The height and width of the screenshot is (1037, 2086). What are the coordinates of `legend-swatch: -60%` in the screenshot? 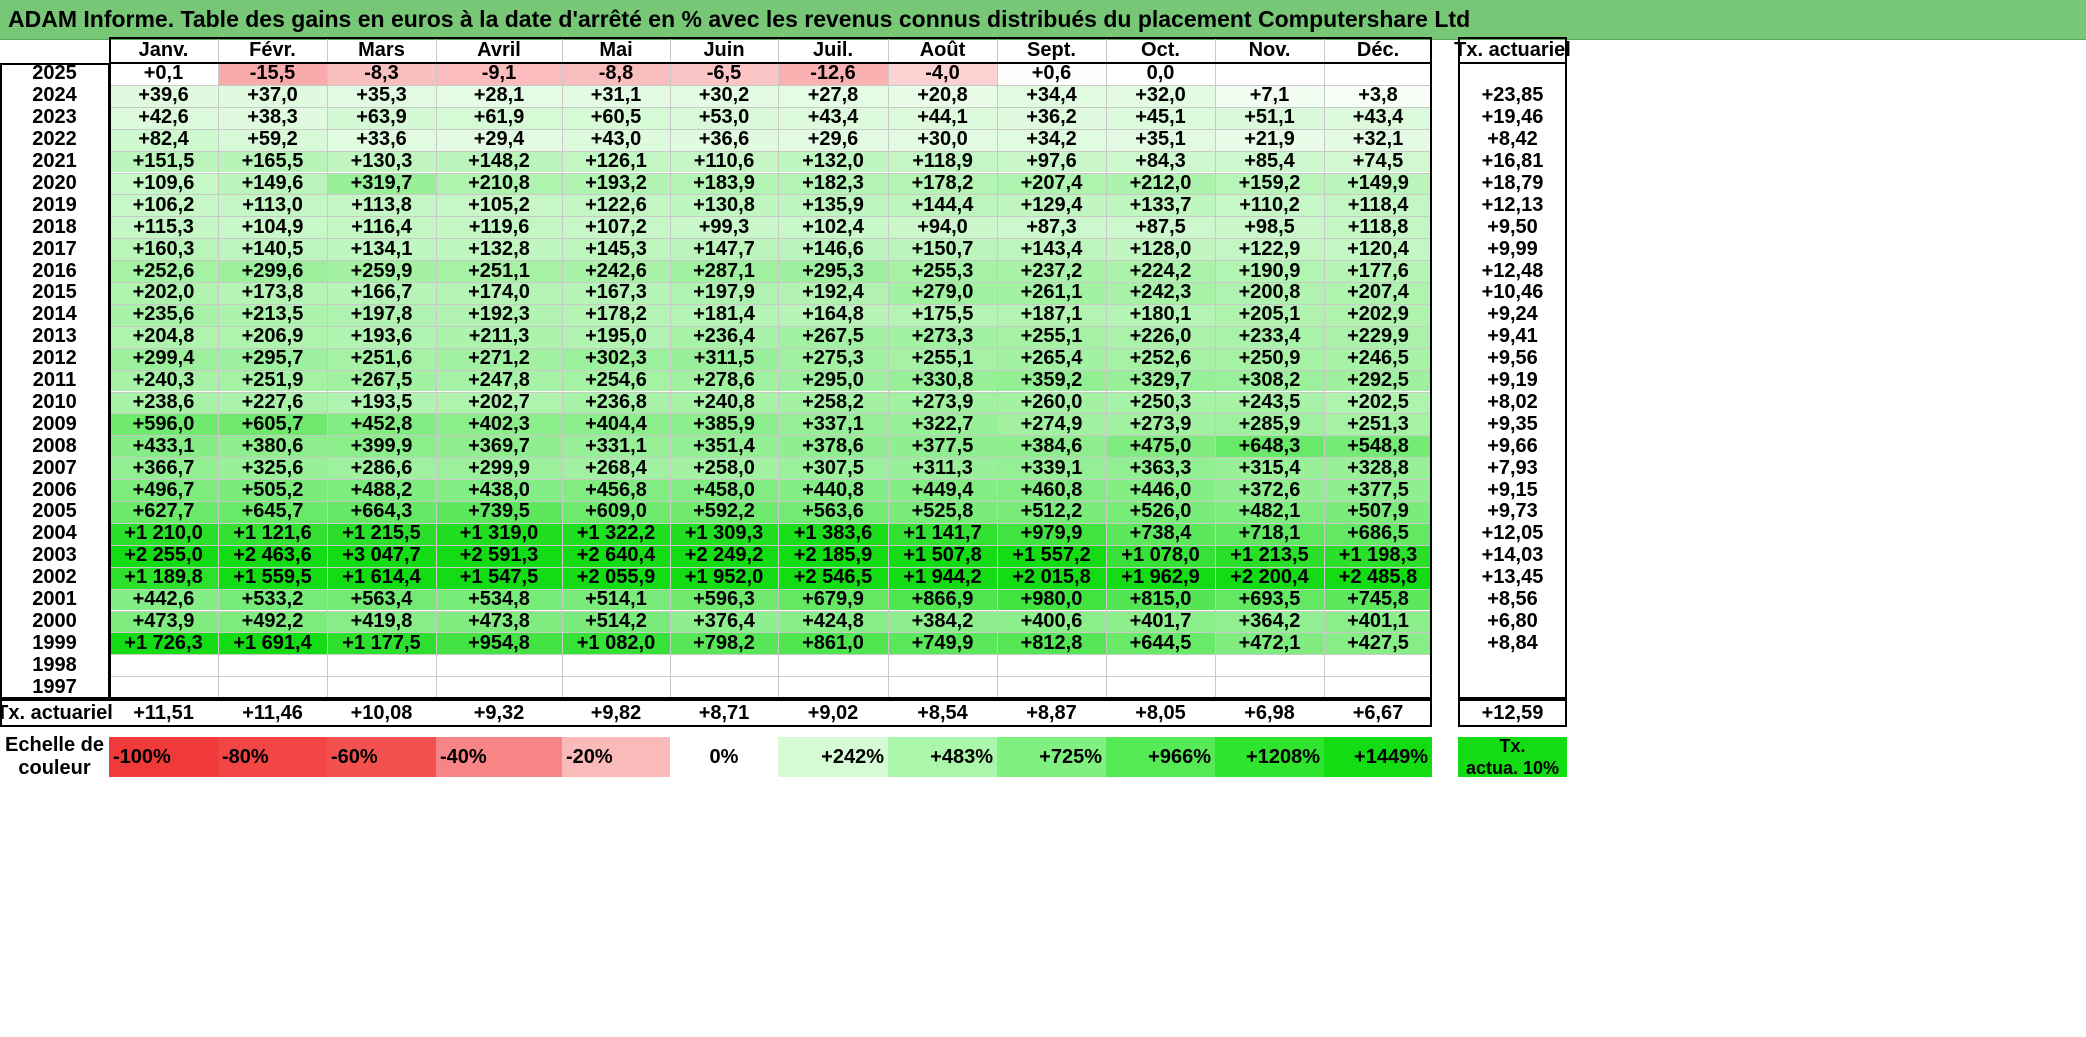 It's located at (381, 757).